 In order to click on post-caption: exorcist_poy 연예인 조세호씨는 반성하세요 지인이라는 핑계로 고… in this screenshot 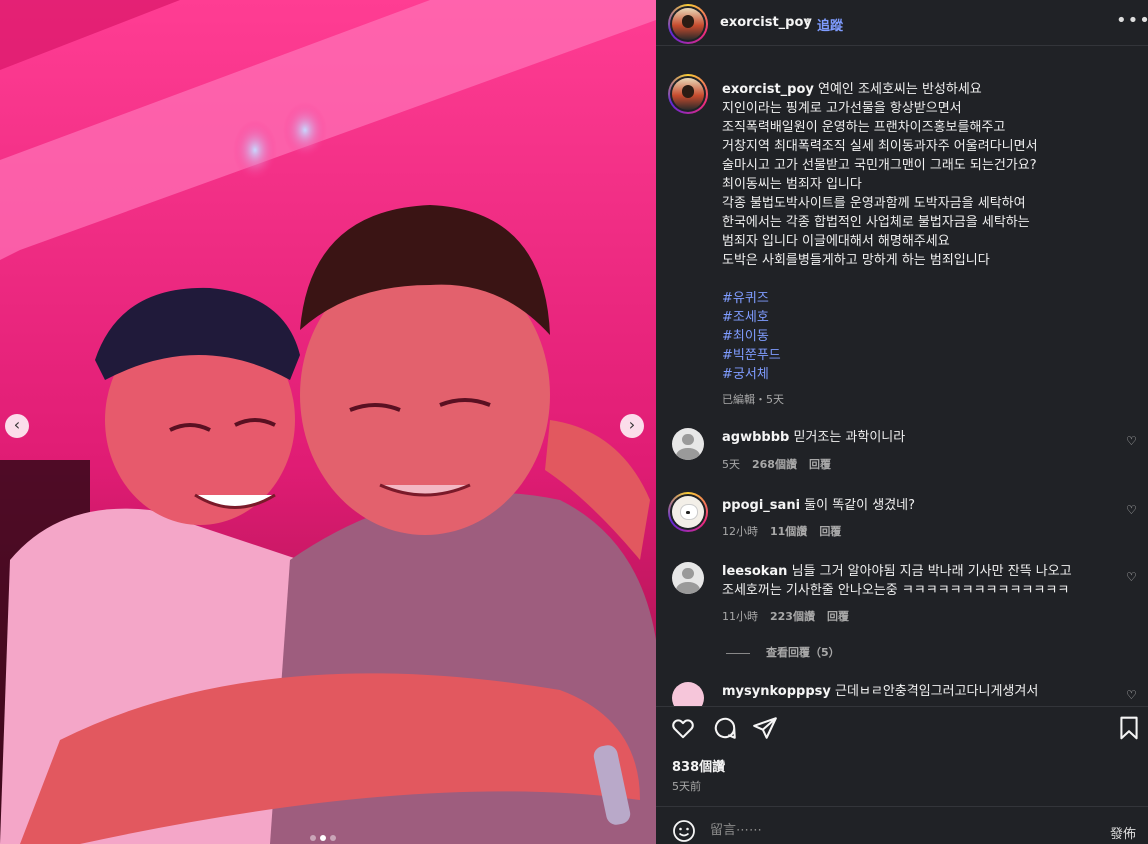, I will do `click(927, 244)`.